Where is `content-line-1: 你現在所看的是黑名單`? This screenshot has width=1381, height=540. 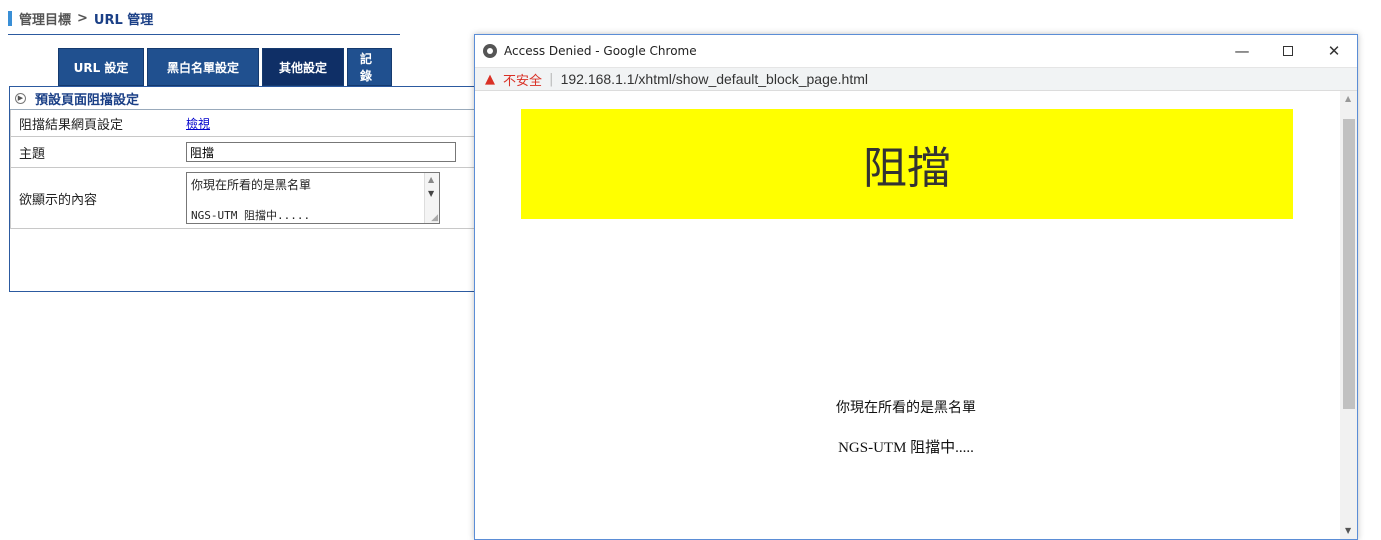
content-line-1: 你現在所看的是黑名單 is located at coordinates (251, 185).